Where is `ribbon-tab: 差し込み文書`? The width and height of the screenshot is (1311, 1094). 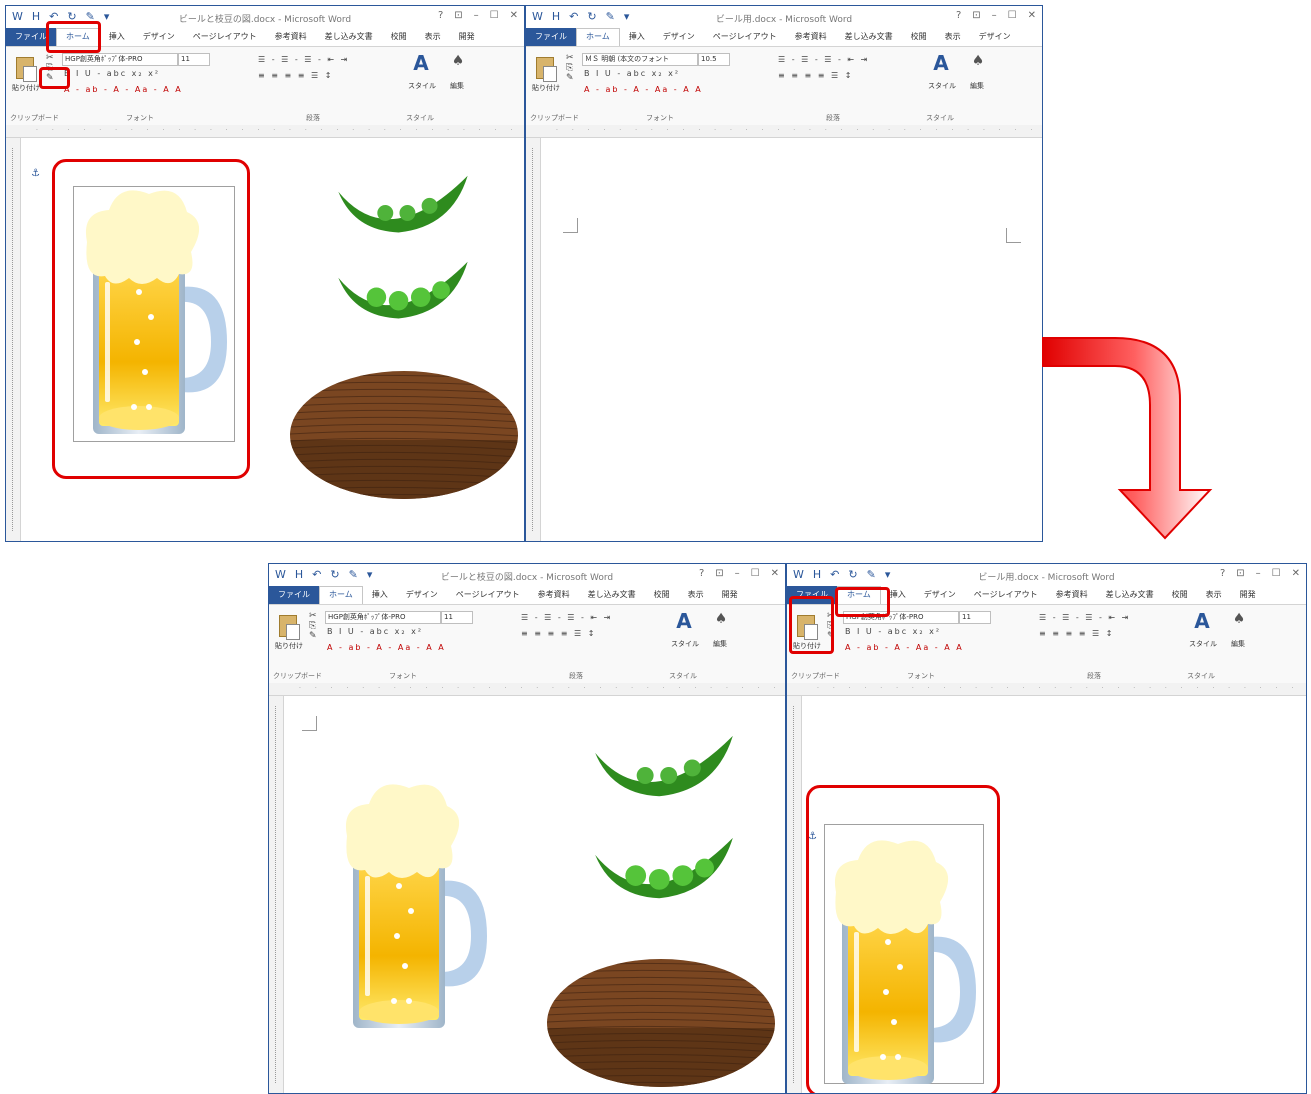
ribbon-tab: 差し込み文書 is located at coordinates (349, 37).